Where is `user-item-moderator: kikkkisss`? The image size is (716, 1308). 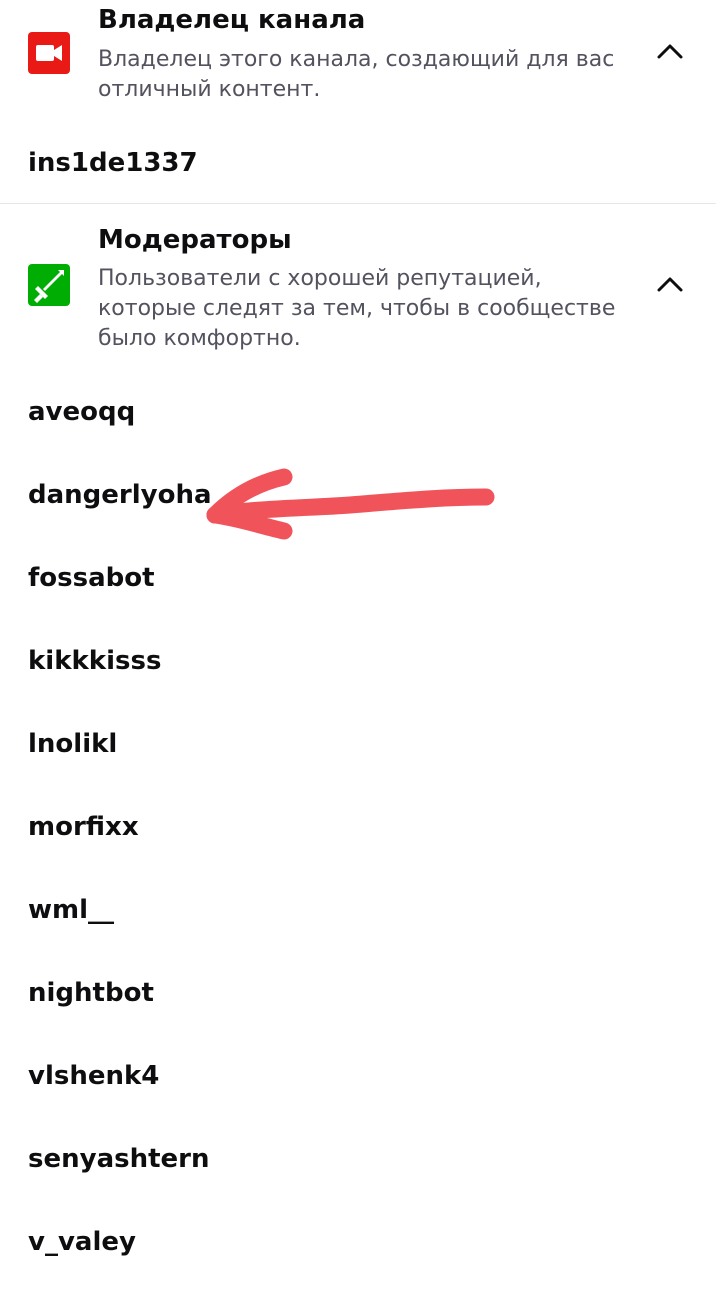
user-item-moderator: kikkkisss is located at coordinates (94, 661).